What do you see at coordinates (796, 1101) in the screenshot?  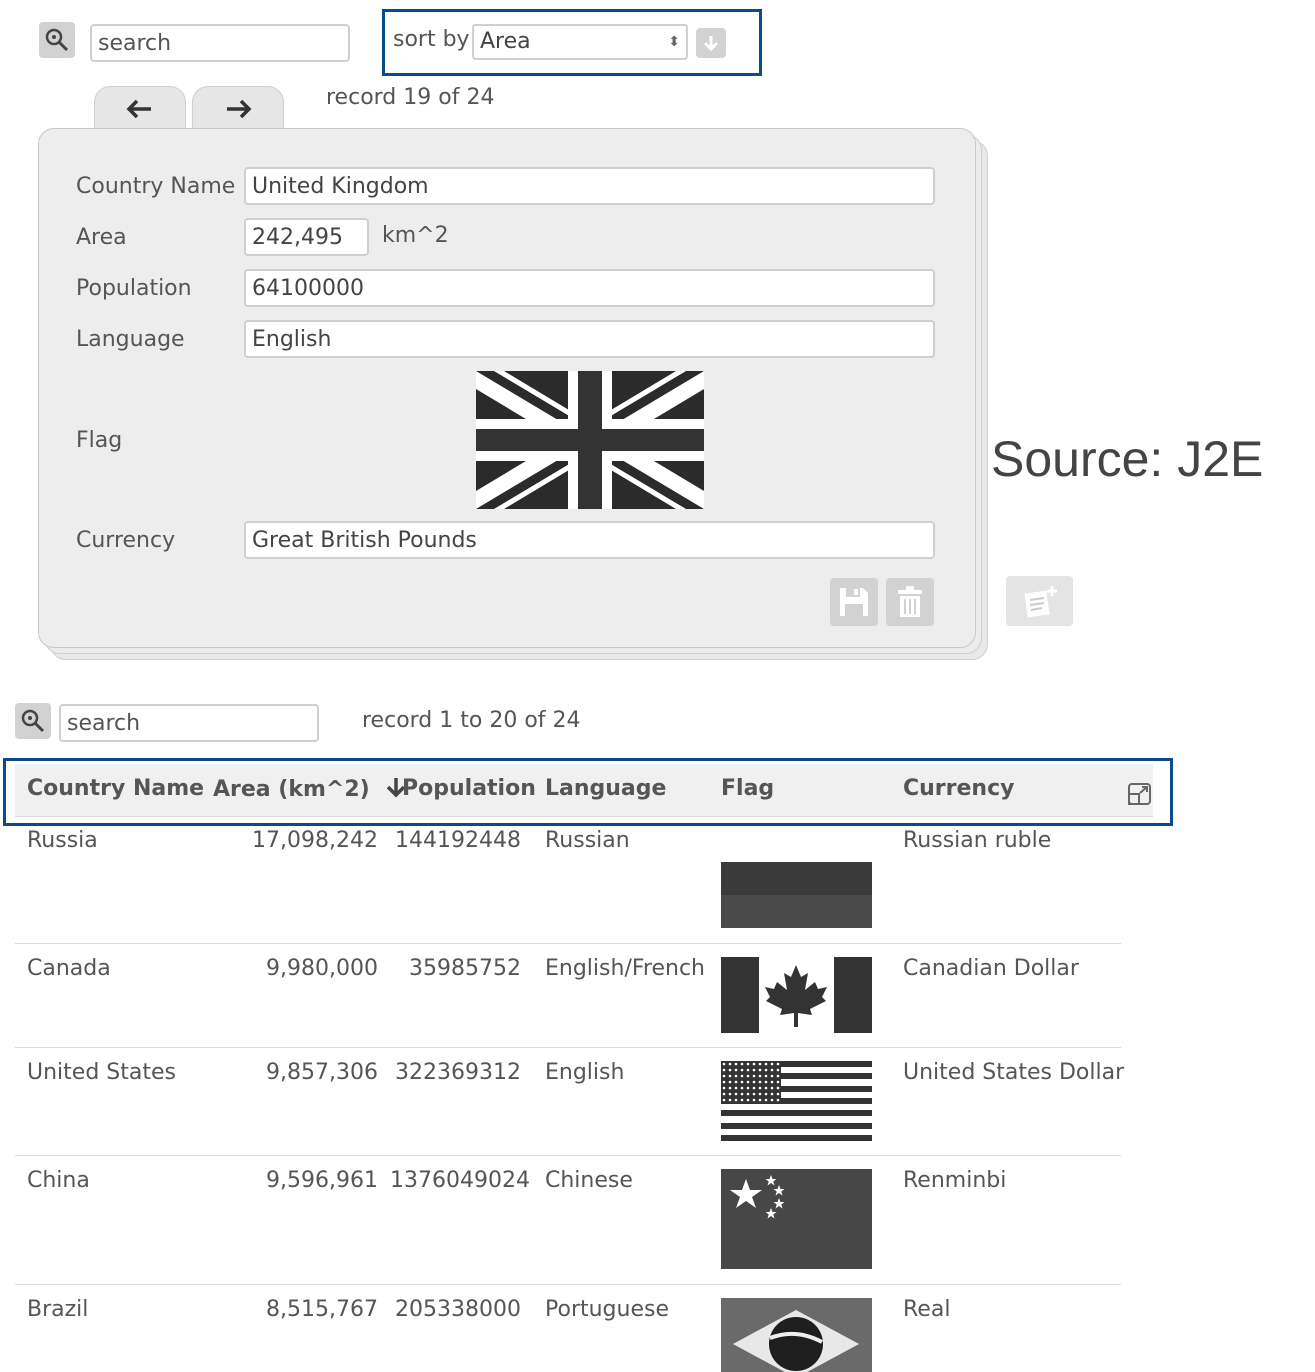 I see `flag-united-states-image` at bounding box center [796, 1101].